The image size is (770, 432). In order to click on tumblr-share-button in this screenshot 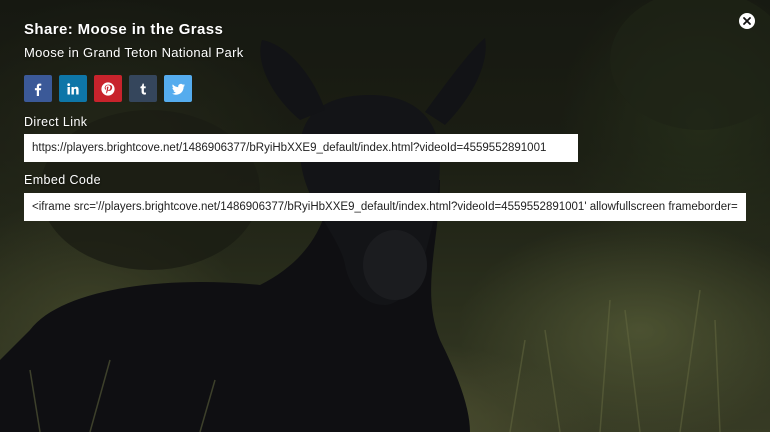, I will do `click(143, 88)`.